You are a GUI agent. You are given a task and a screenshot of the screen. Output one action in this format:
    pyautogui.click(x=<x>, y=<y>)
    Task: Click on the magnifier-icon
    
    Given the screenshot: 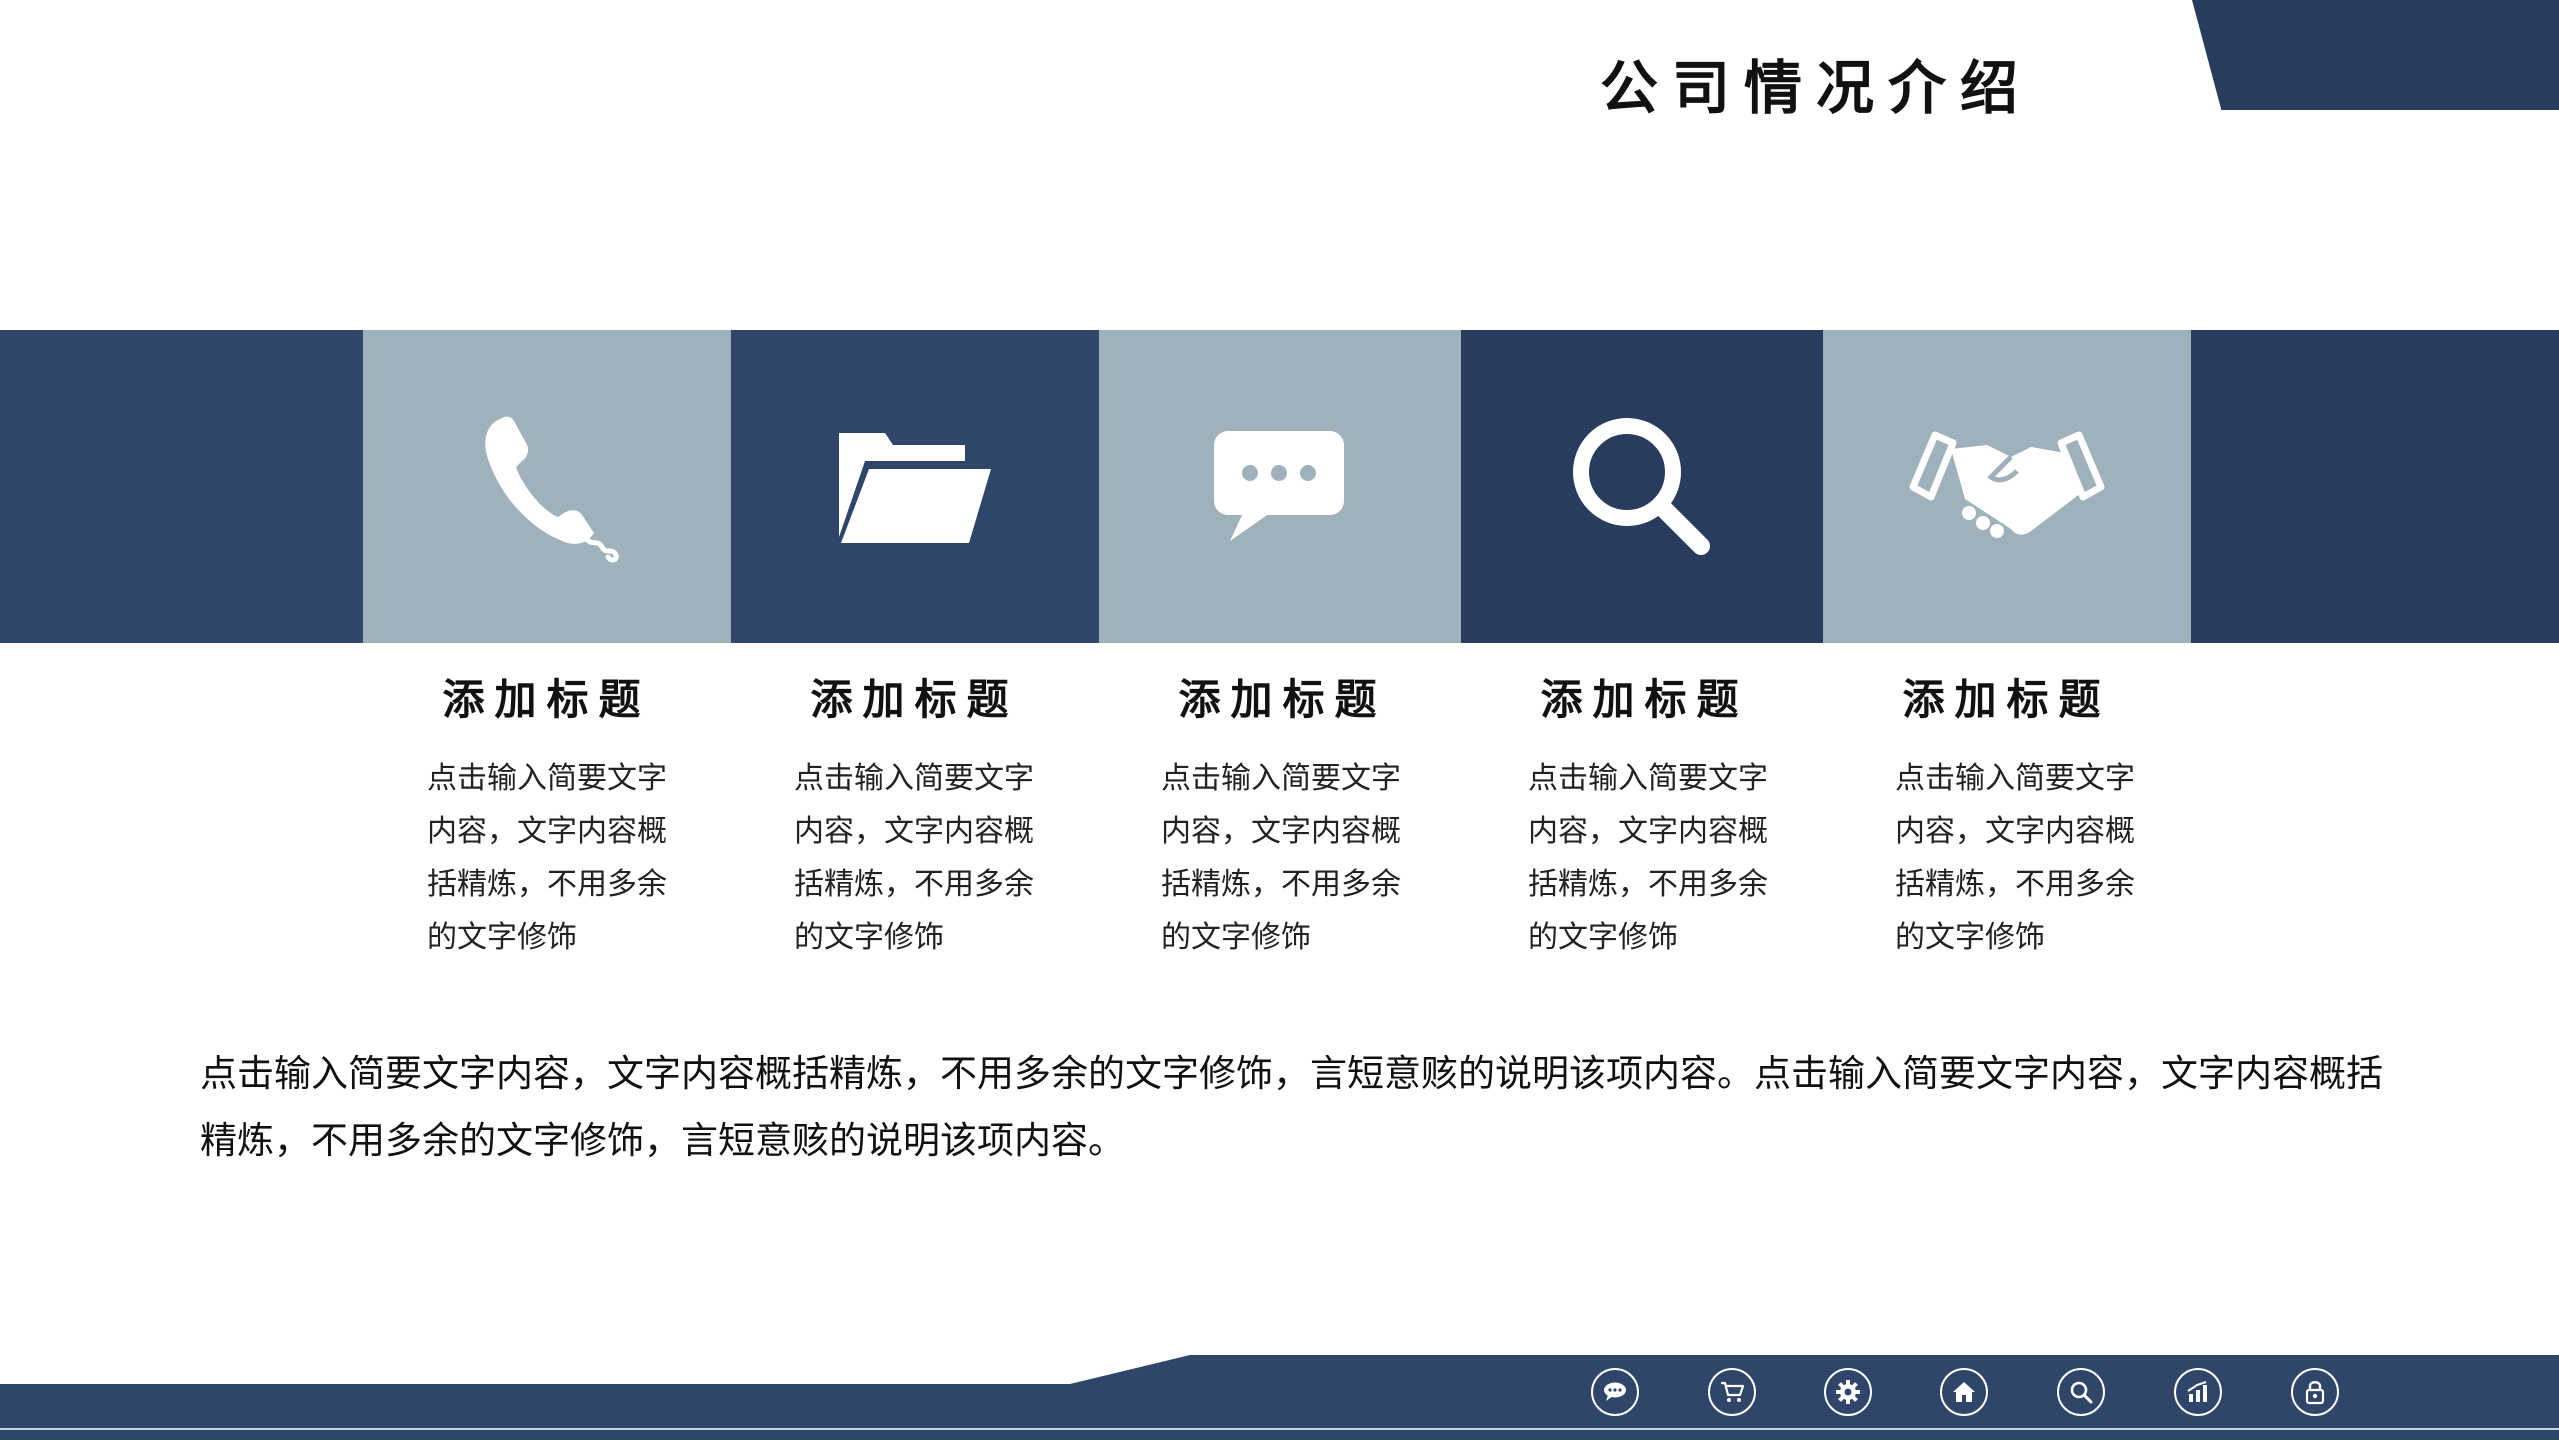 What is the action you would take?
    pyautogui.click(x=1642, y=487)
    